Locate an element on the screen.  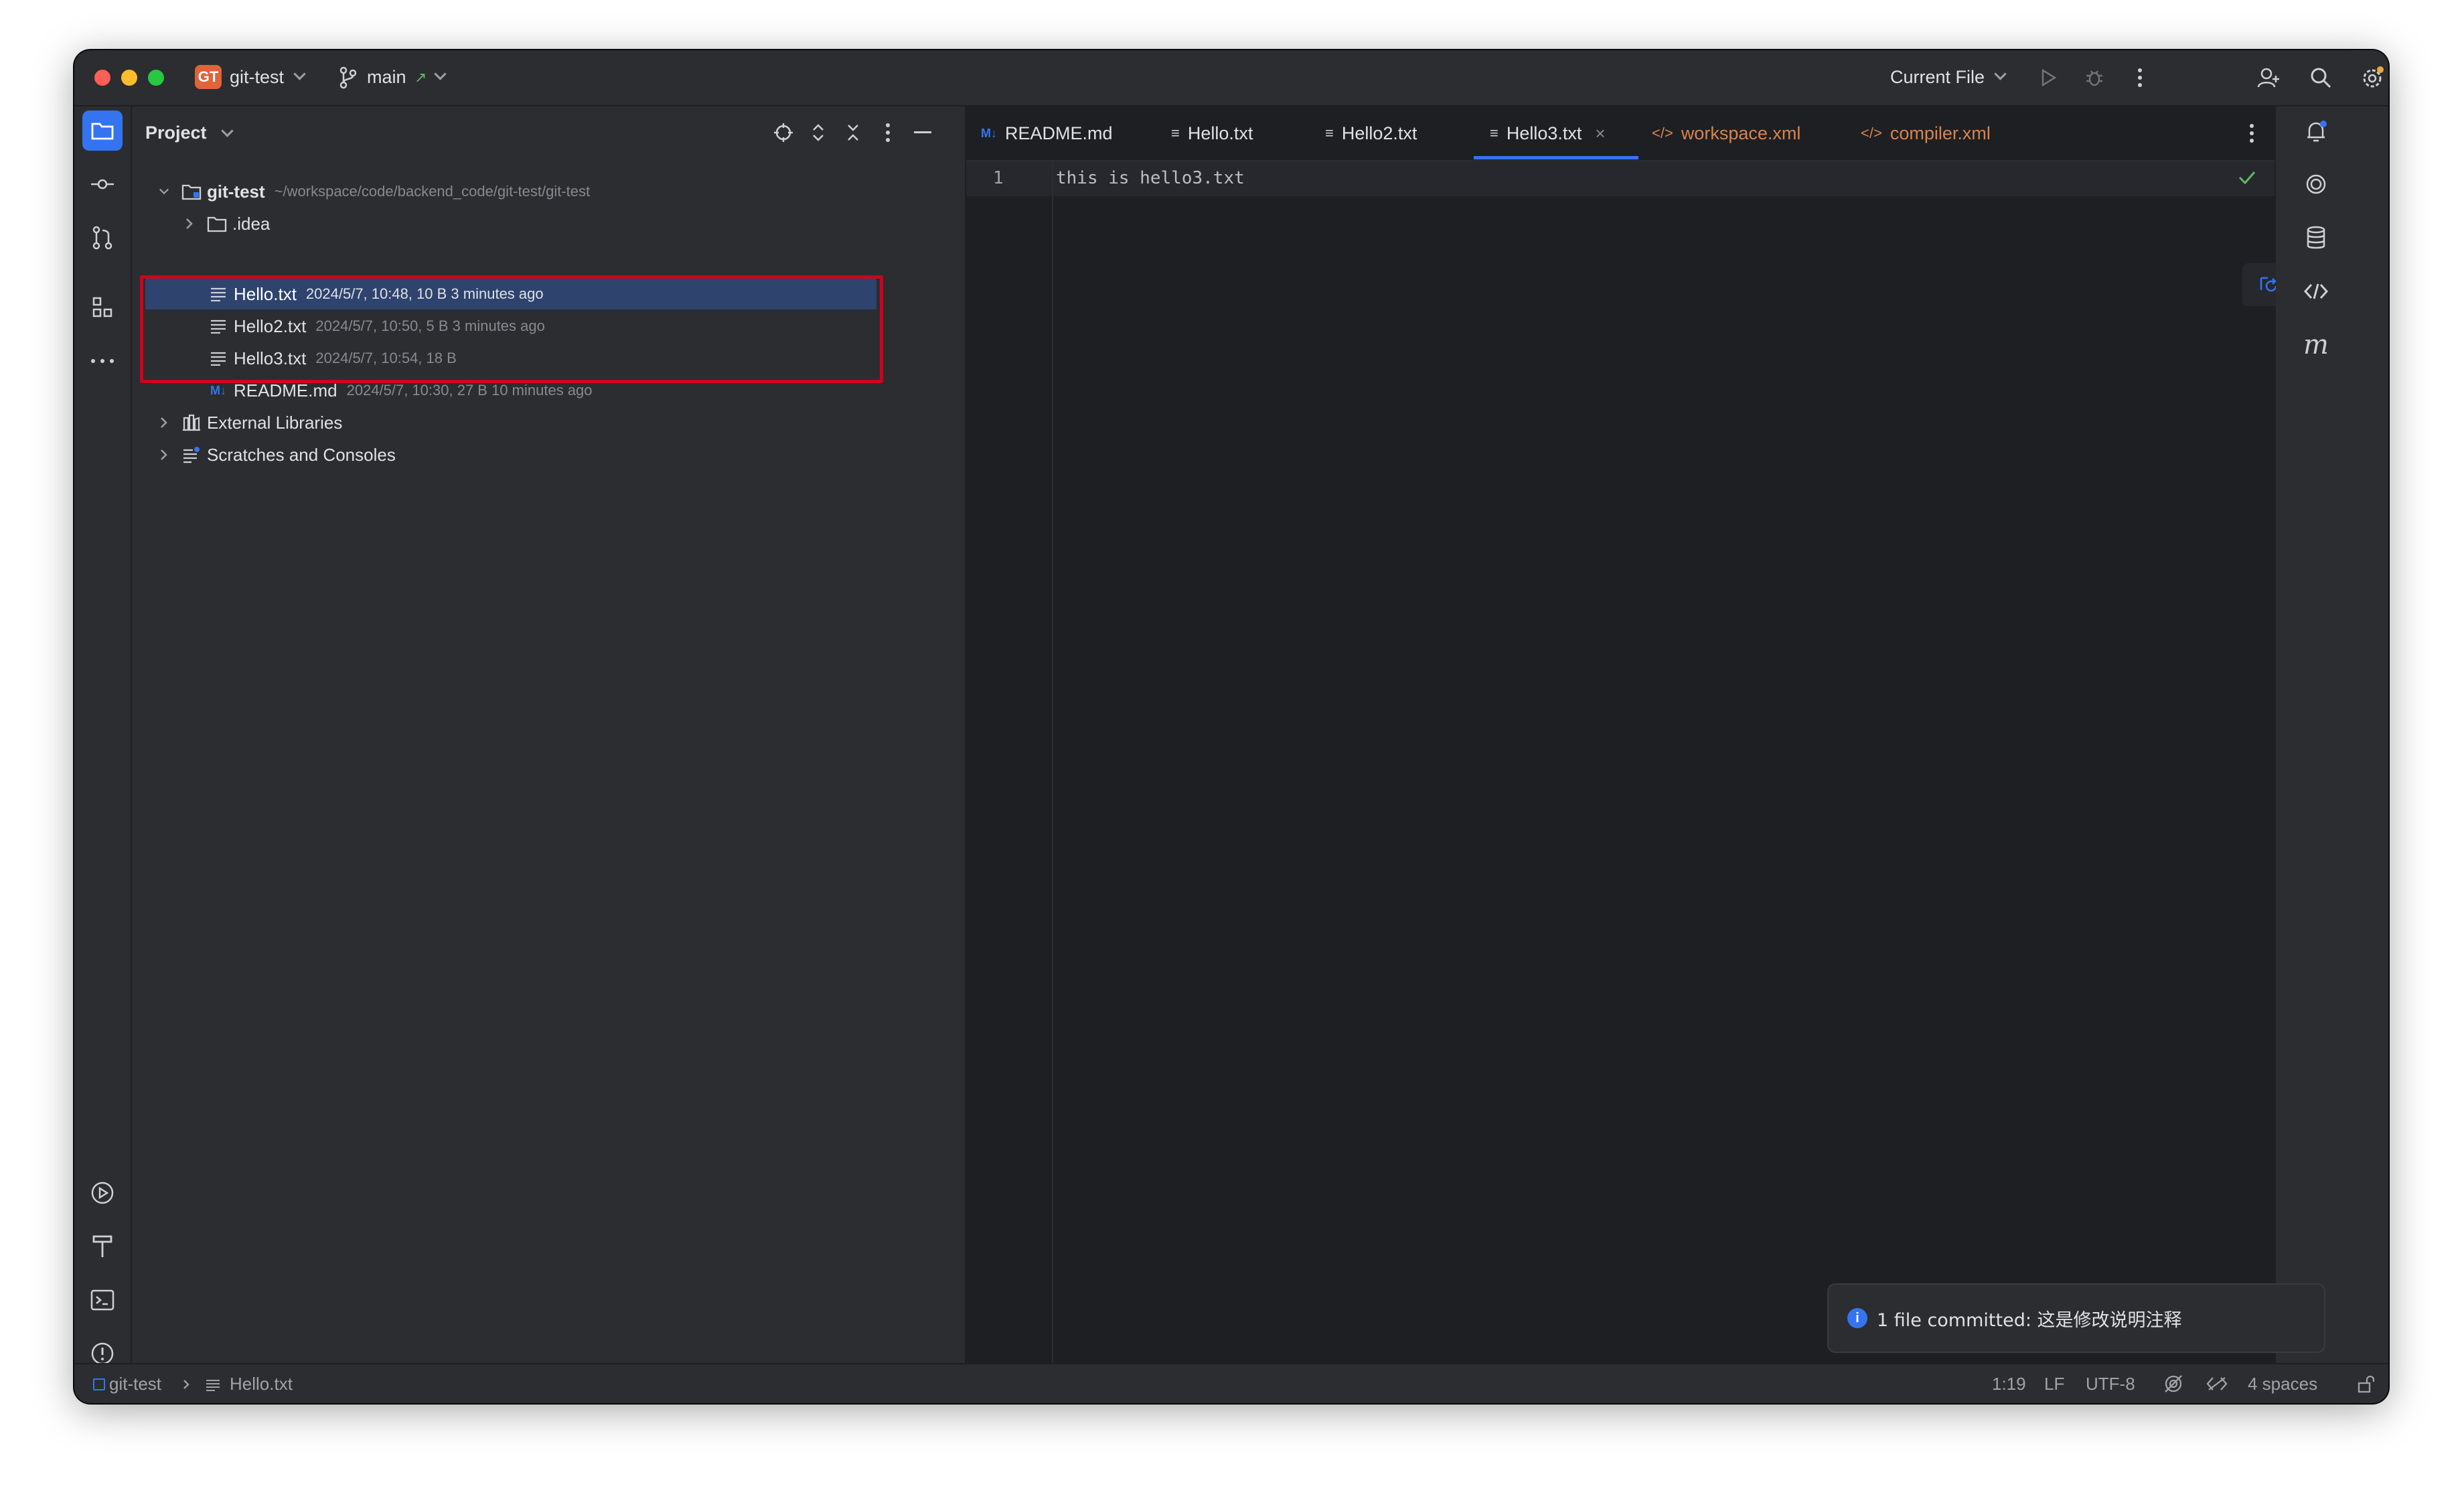
right-tool-strip: m is located at coordinates (2332, 734).